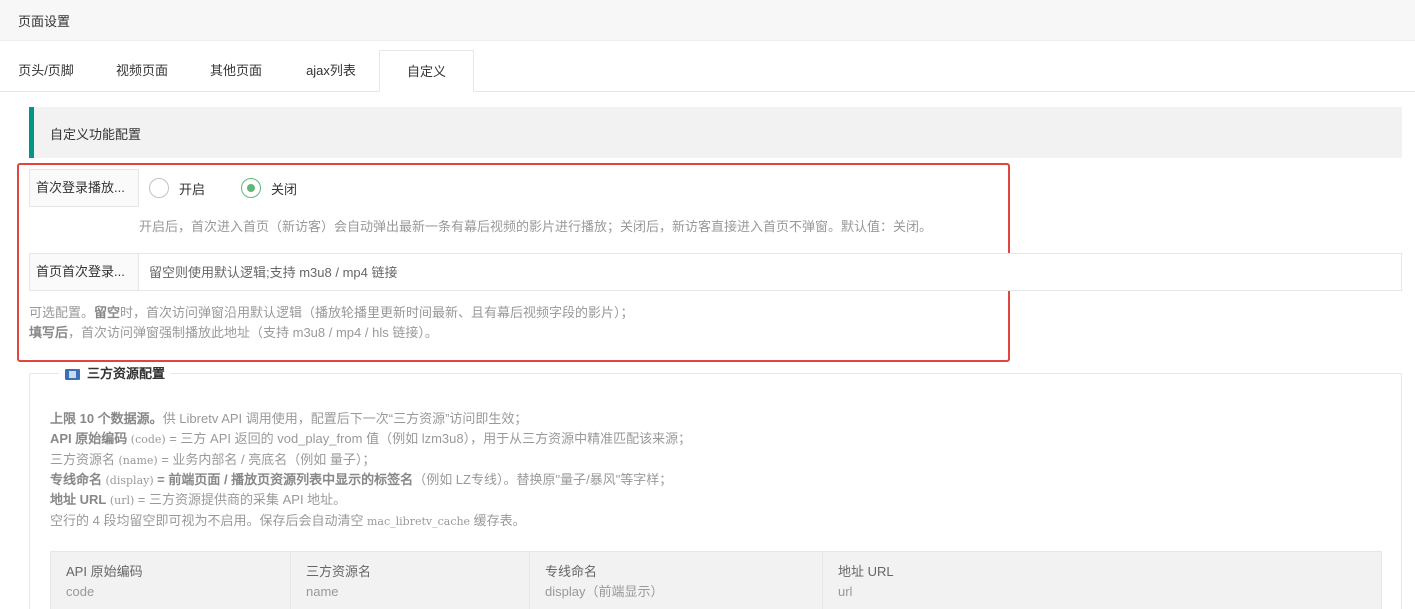 Image resolution: width=1415 pixels, height=609 pixels. Describe the element at coordinates (715, 132) in the screenshot. I see `section-header: 自定义功能配置` at that location.